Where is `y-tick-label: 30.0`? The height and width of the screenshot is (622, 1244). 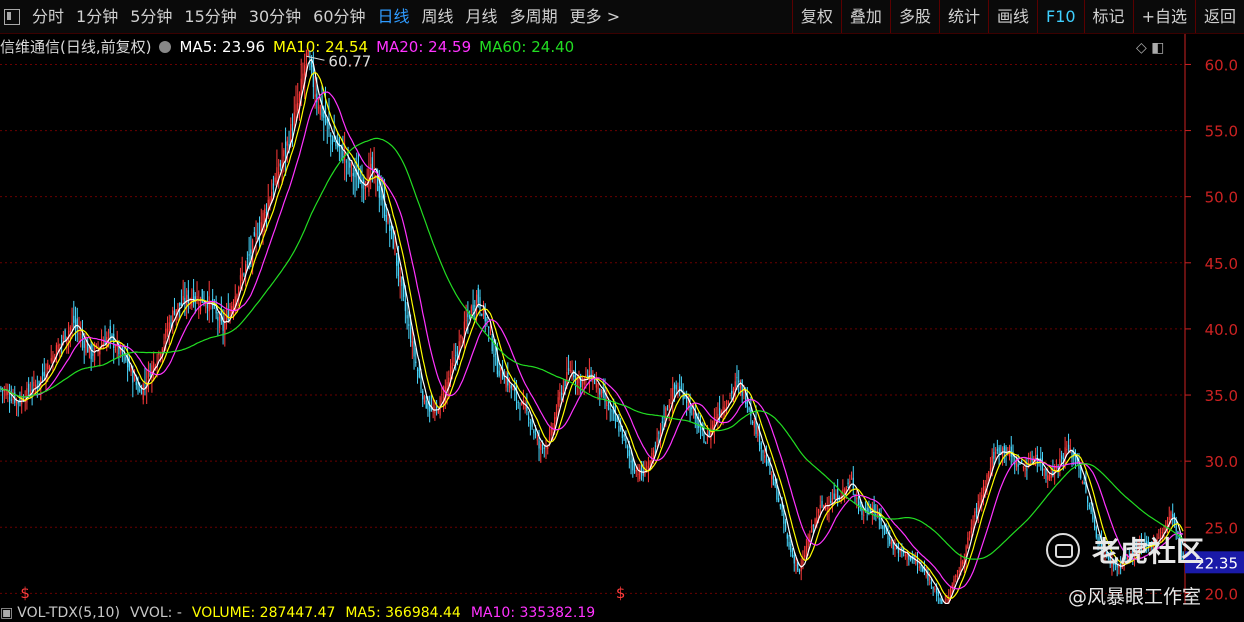
y-tick-label: 30.0 is located at coordinates (1221, 462).